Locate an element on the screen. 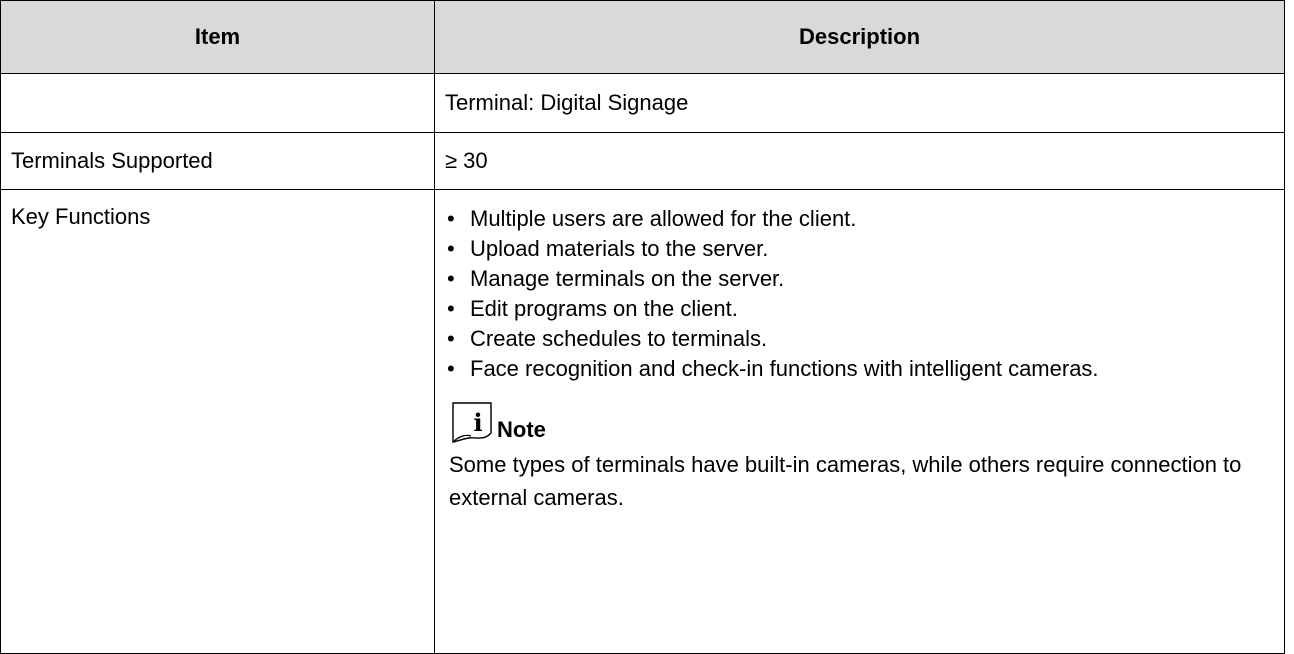 Image resolution: width=1294 pixels, height=654 pixels. description-cell: ≥ 30 is located at coordinates (859, 161).